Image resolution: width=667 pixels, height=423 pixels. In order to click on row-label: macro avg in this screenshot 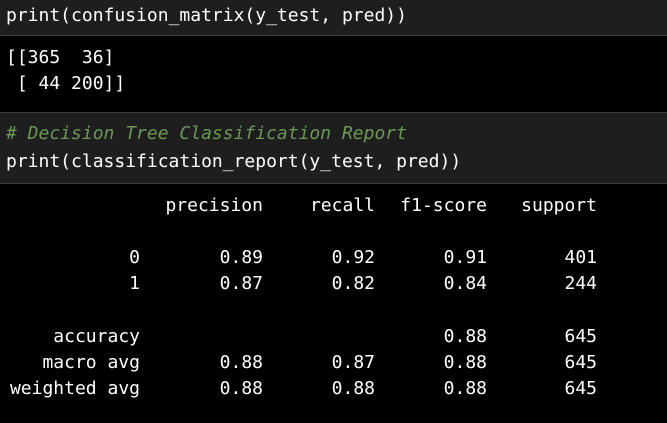, I will do `click(91, 362)`.